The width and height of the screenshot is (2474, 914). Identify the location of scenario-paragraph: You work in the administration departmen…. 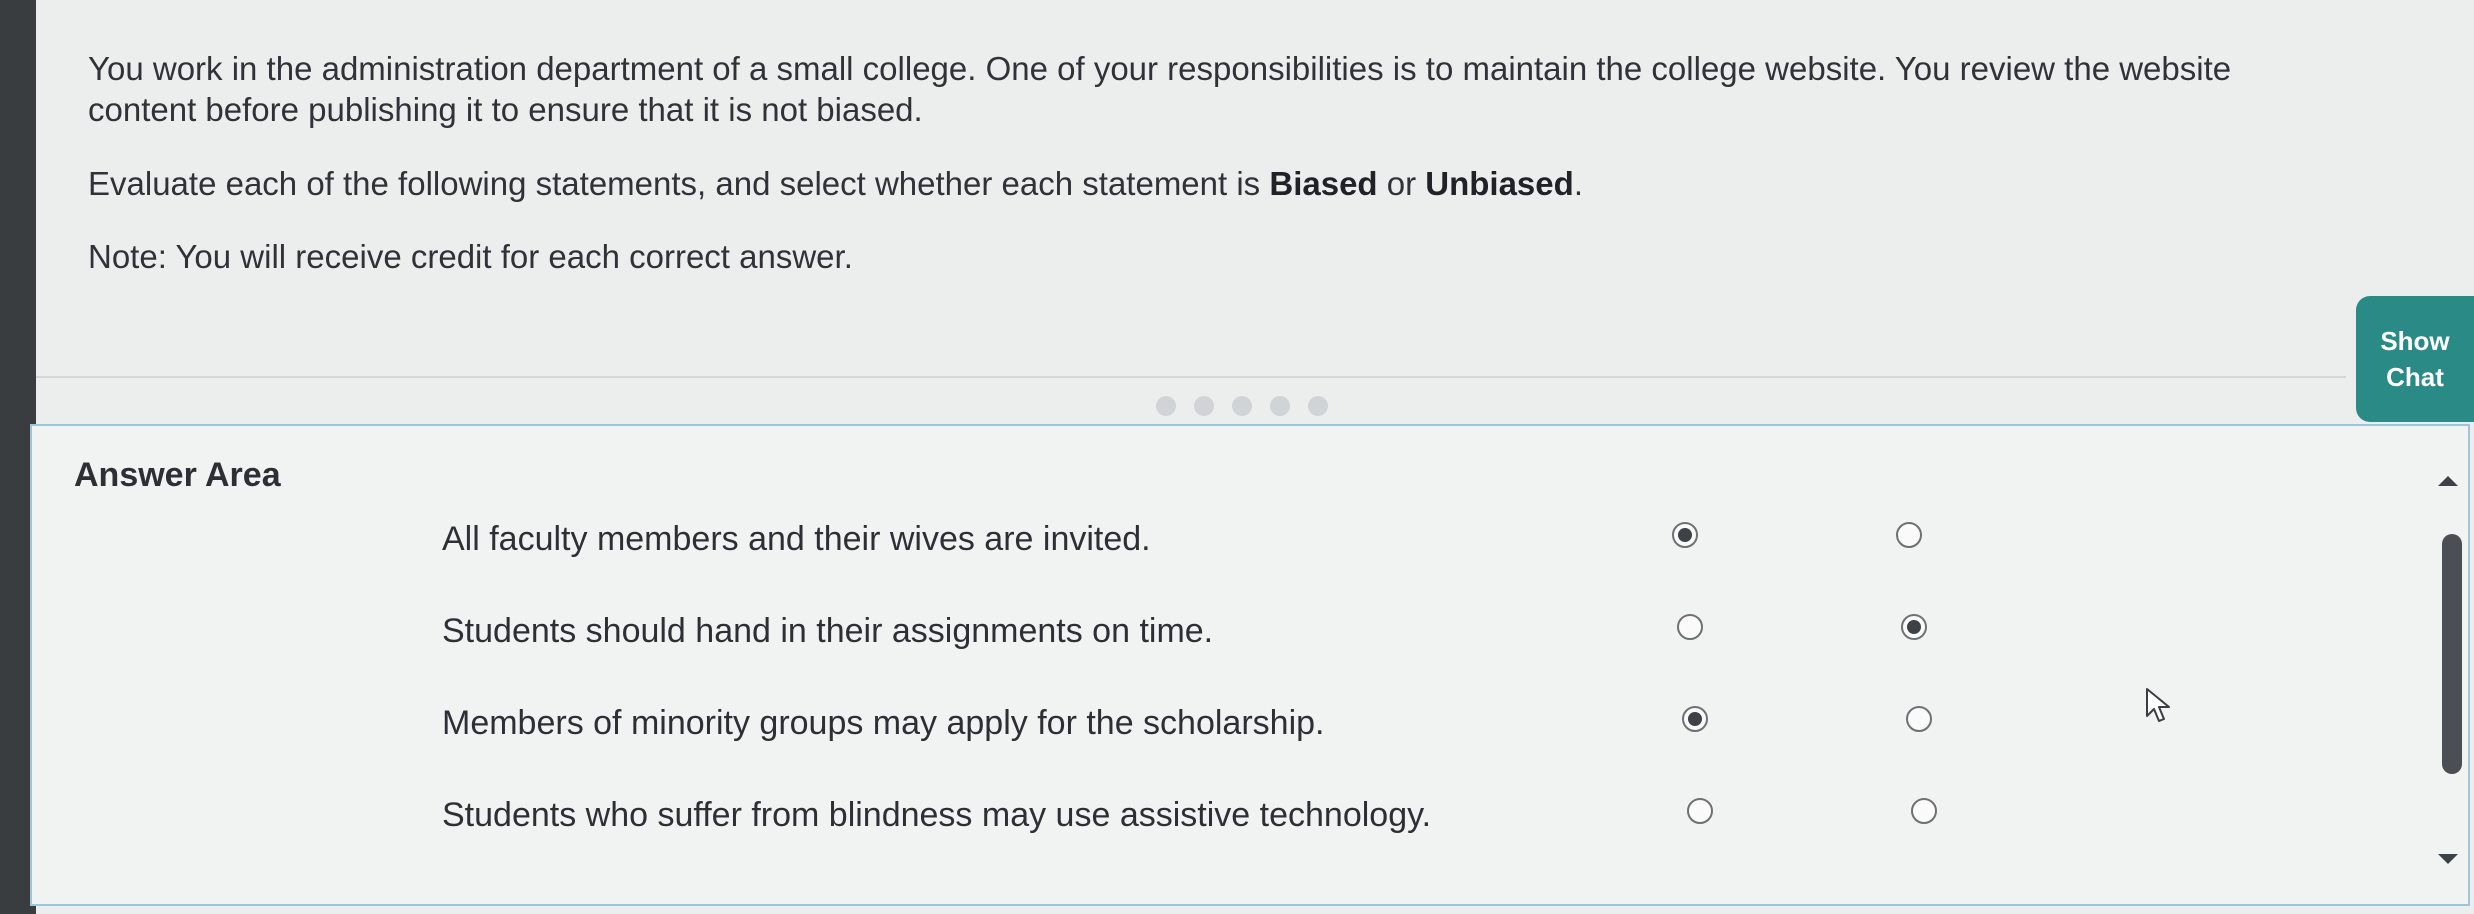
(1160, 89).